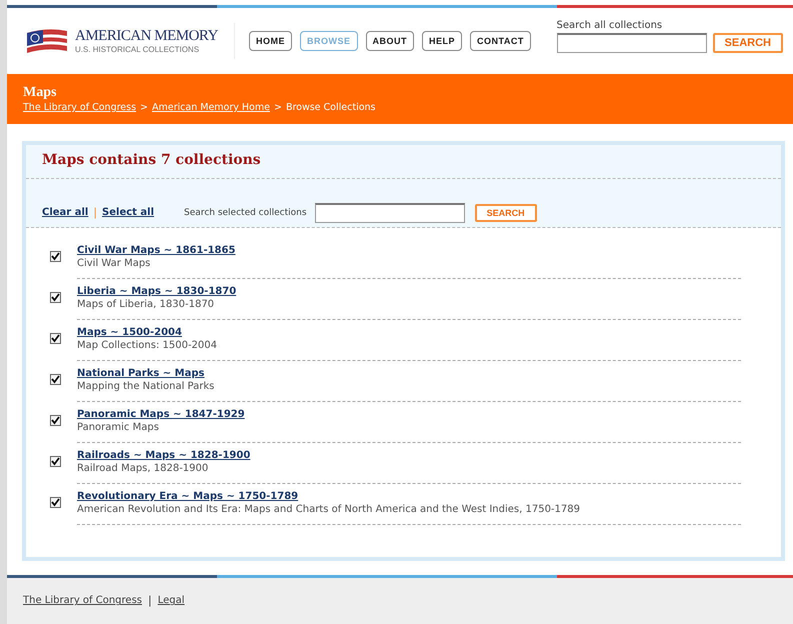 The height and width of the screenshot is (624, 793). What do you see at coordinates (390, 40) in the screenshot?
I see `nav-button: ABOUT` at bounding box center [390, 40].